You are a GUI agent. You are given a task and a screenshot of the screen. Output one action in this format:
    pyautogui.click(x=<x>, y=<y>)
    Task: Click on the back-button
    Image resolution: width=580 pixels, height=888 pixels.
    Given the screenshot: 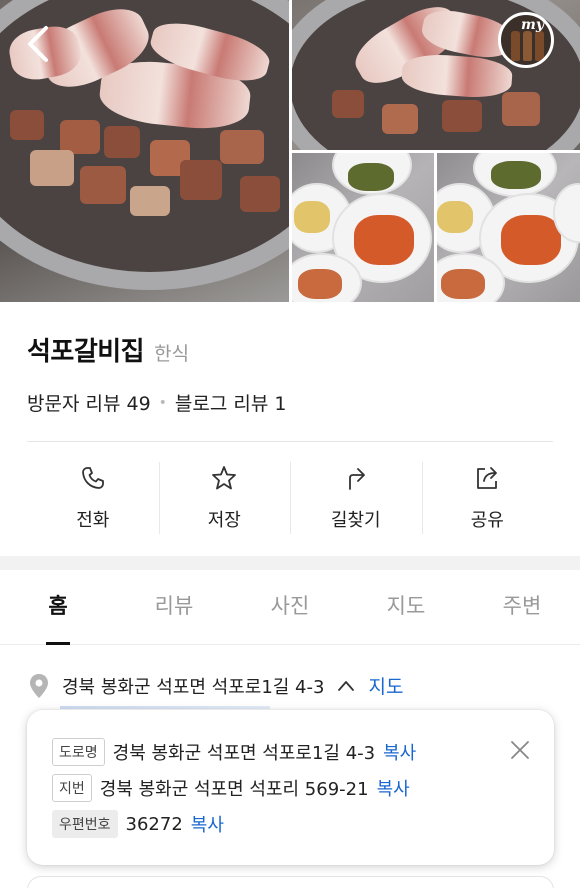 What is the action you would take?
    pyautogui.click(x=39, y=44)
    